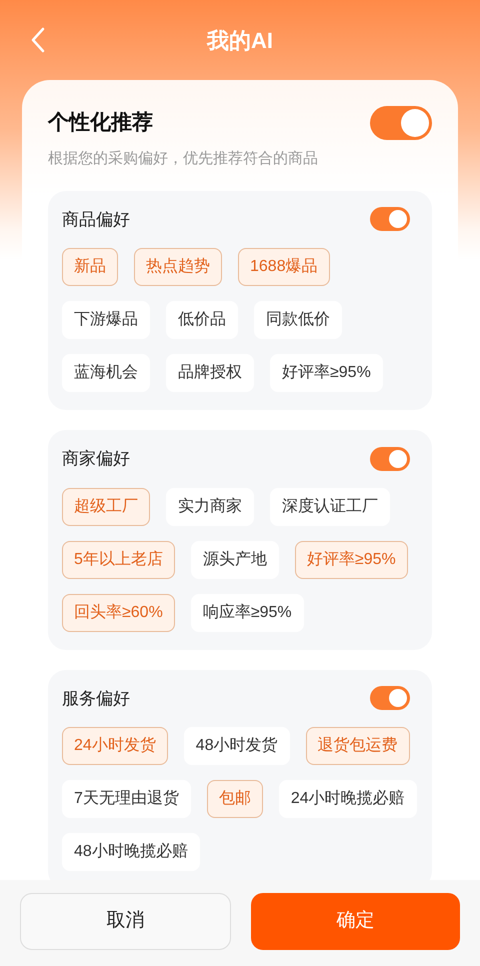 The height and width of the screenshot is (966, 480). Describe the element at coordinates (210, 373) in the screenshot. I see `preference-tag: 品牌授权` at that location.